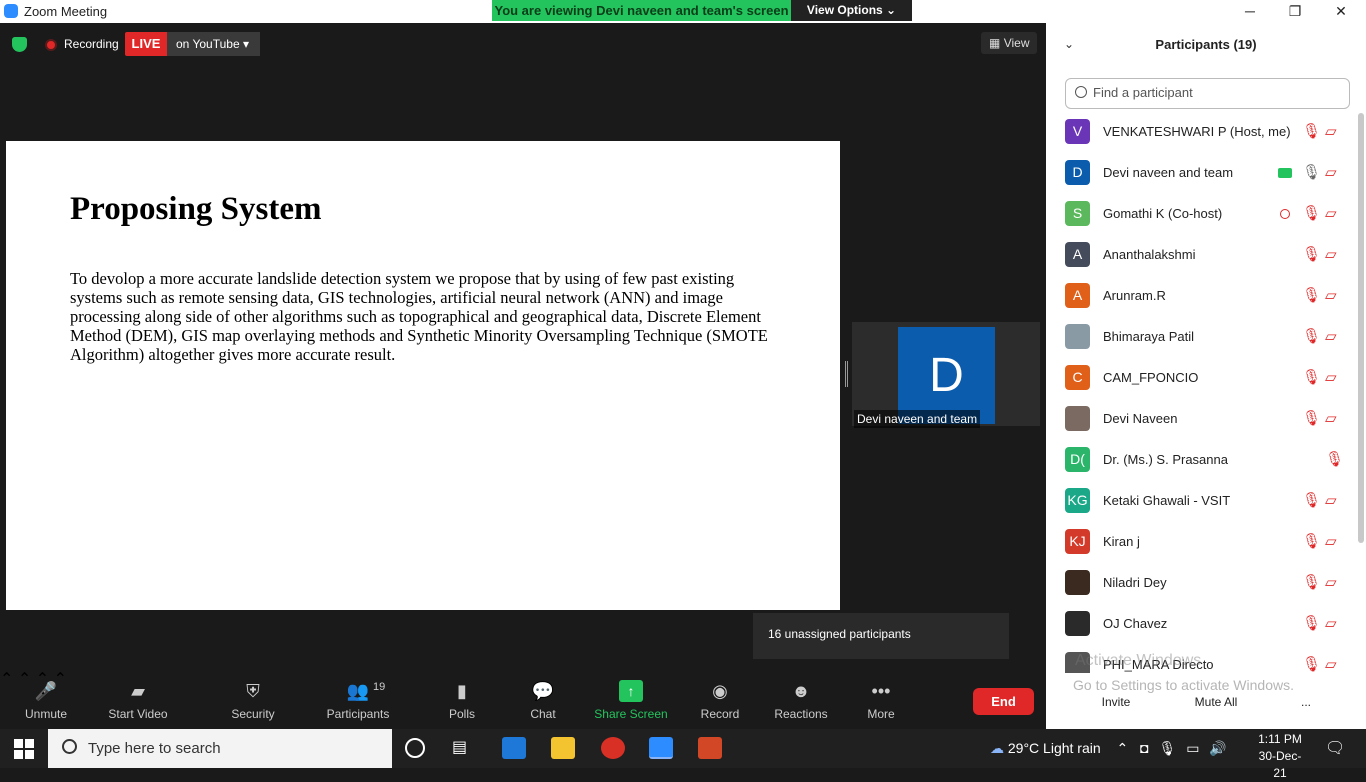 The height and width of the screenshot is (782, 1366). I want to click on camera-tray-icon: ◘, so click(1144, 748).